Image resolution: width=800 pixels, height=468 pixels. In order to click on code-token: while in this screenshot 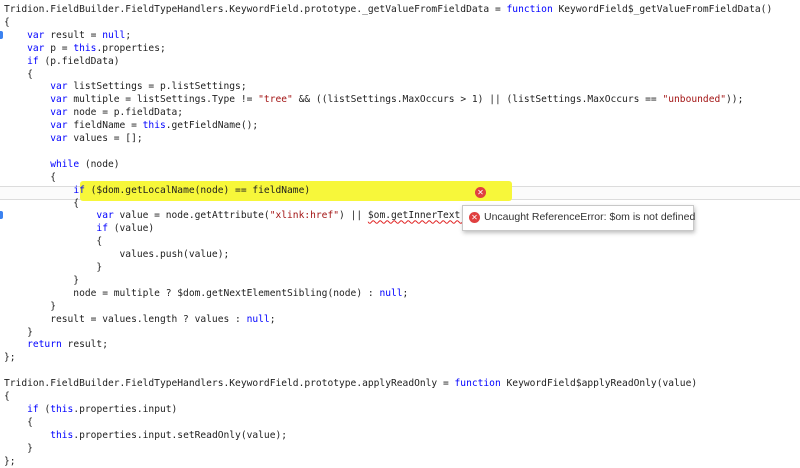, I will do `click(65, 164)`.